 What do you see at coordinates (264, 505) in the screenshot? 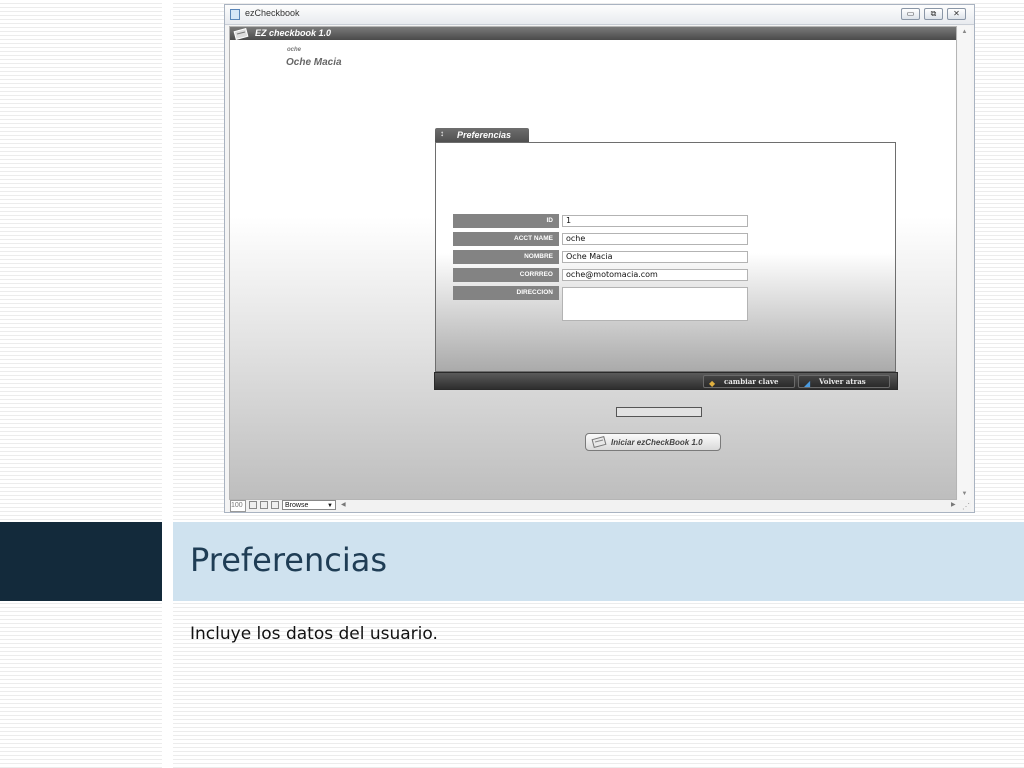
I see `zoom-in-icon` at bounding box center [264, 505].